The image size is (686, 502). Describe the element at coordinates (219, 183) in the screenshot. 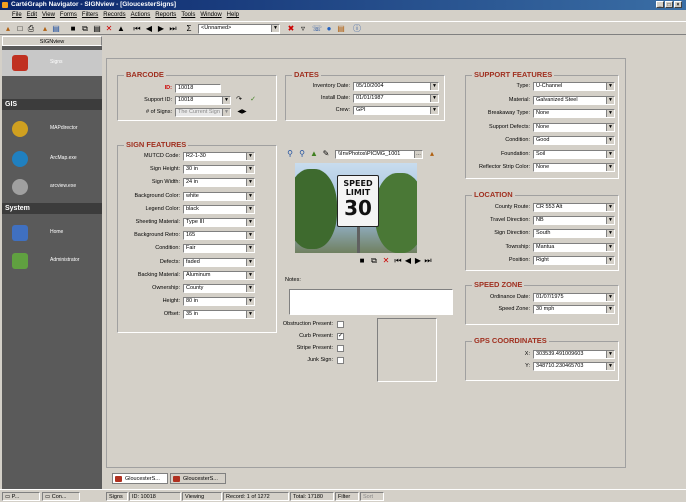

I see `sign-width-select: 24 in ▼` at that location.